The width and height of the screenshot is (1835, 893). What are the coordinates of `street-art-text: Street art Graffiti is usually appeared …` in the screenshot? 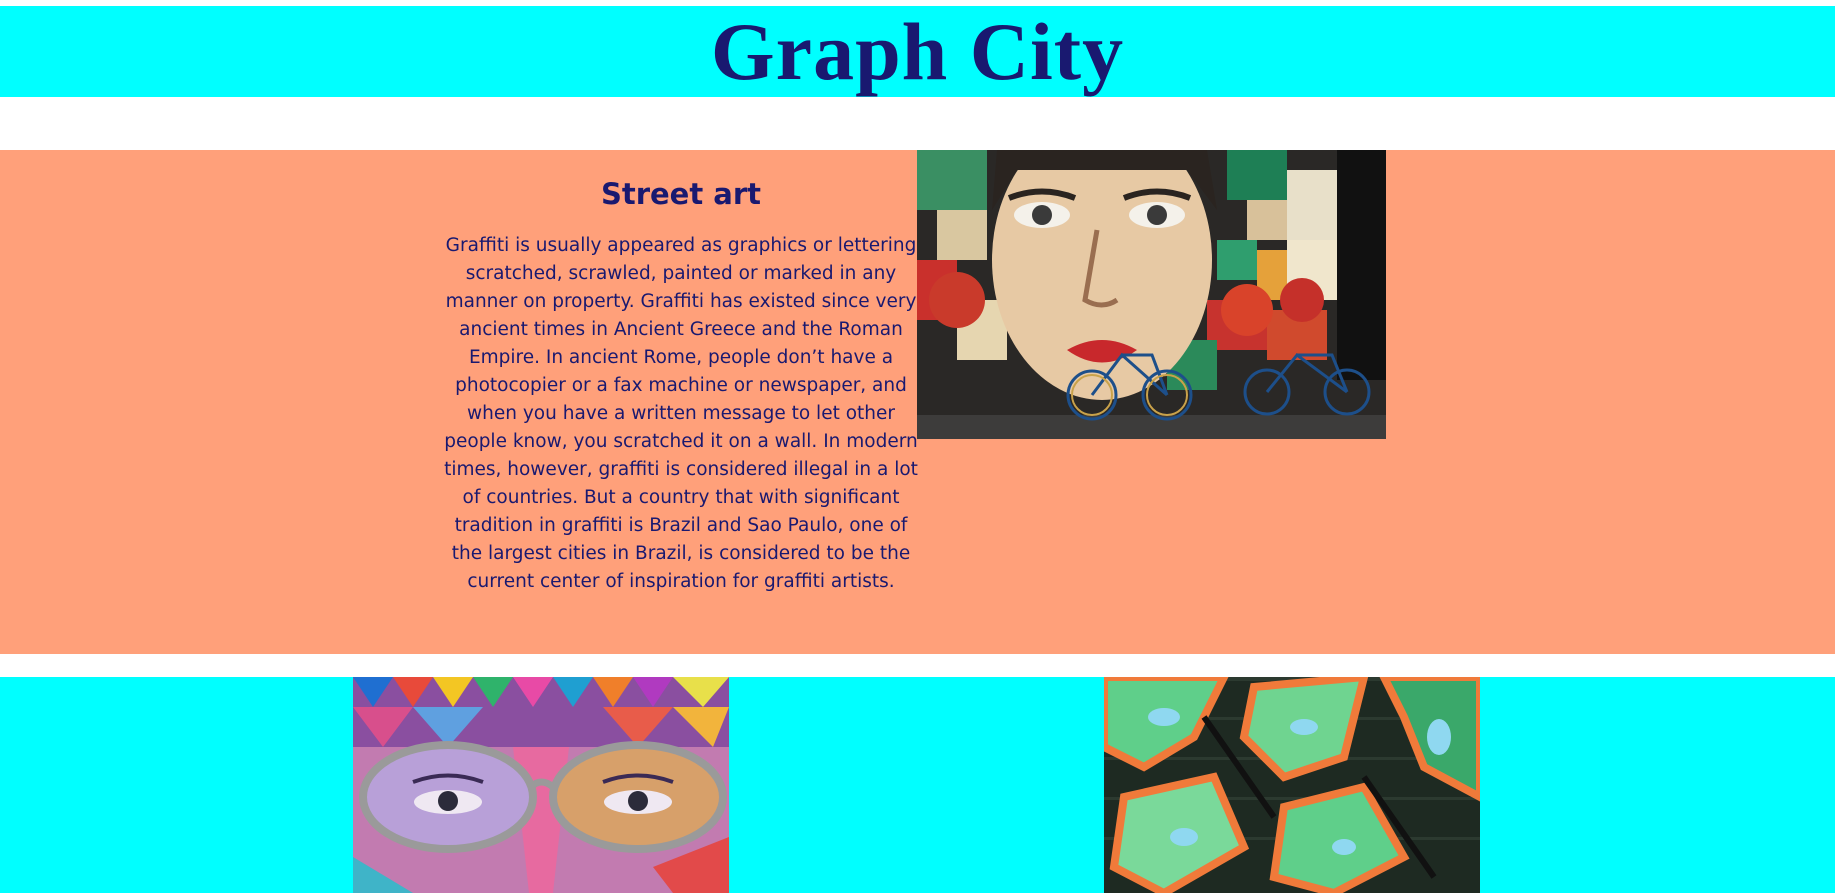 It's located at (681, 373).